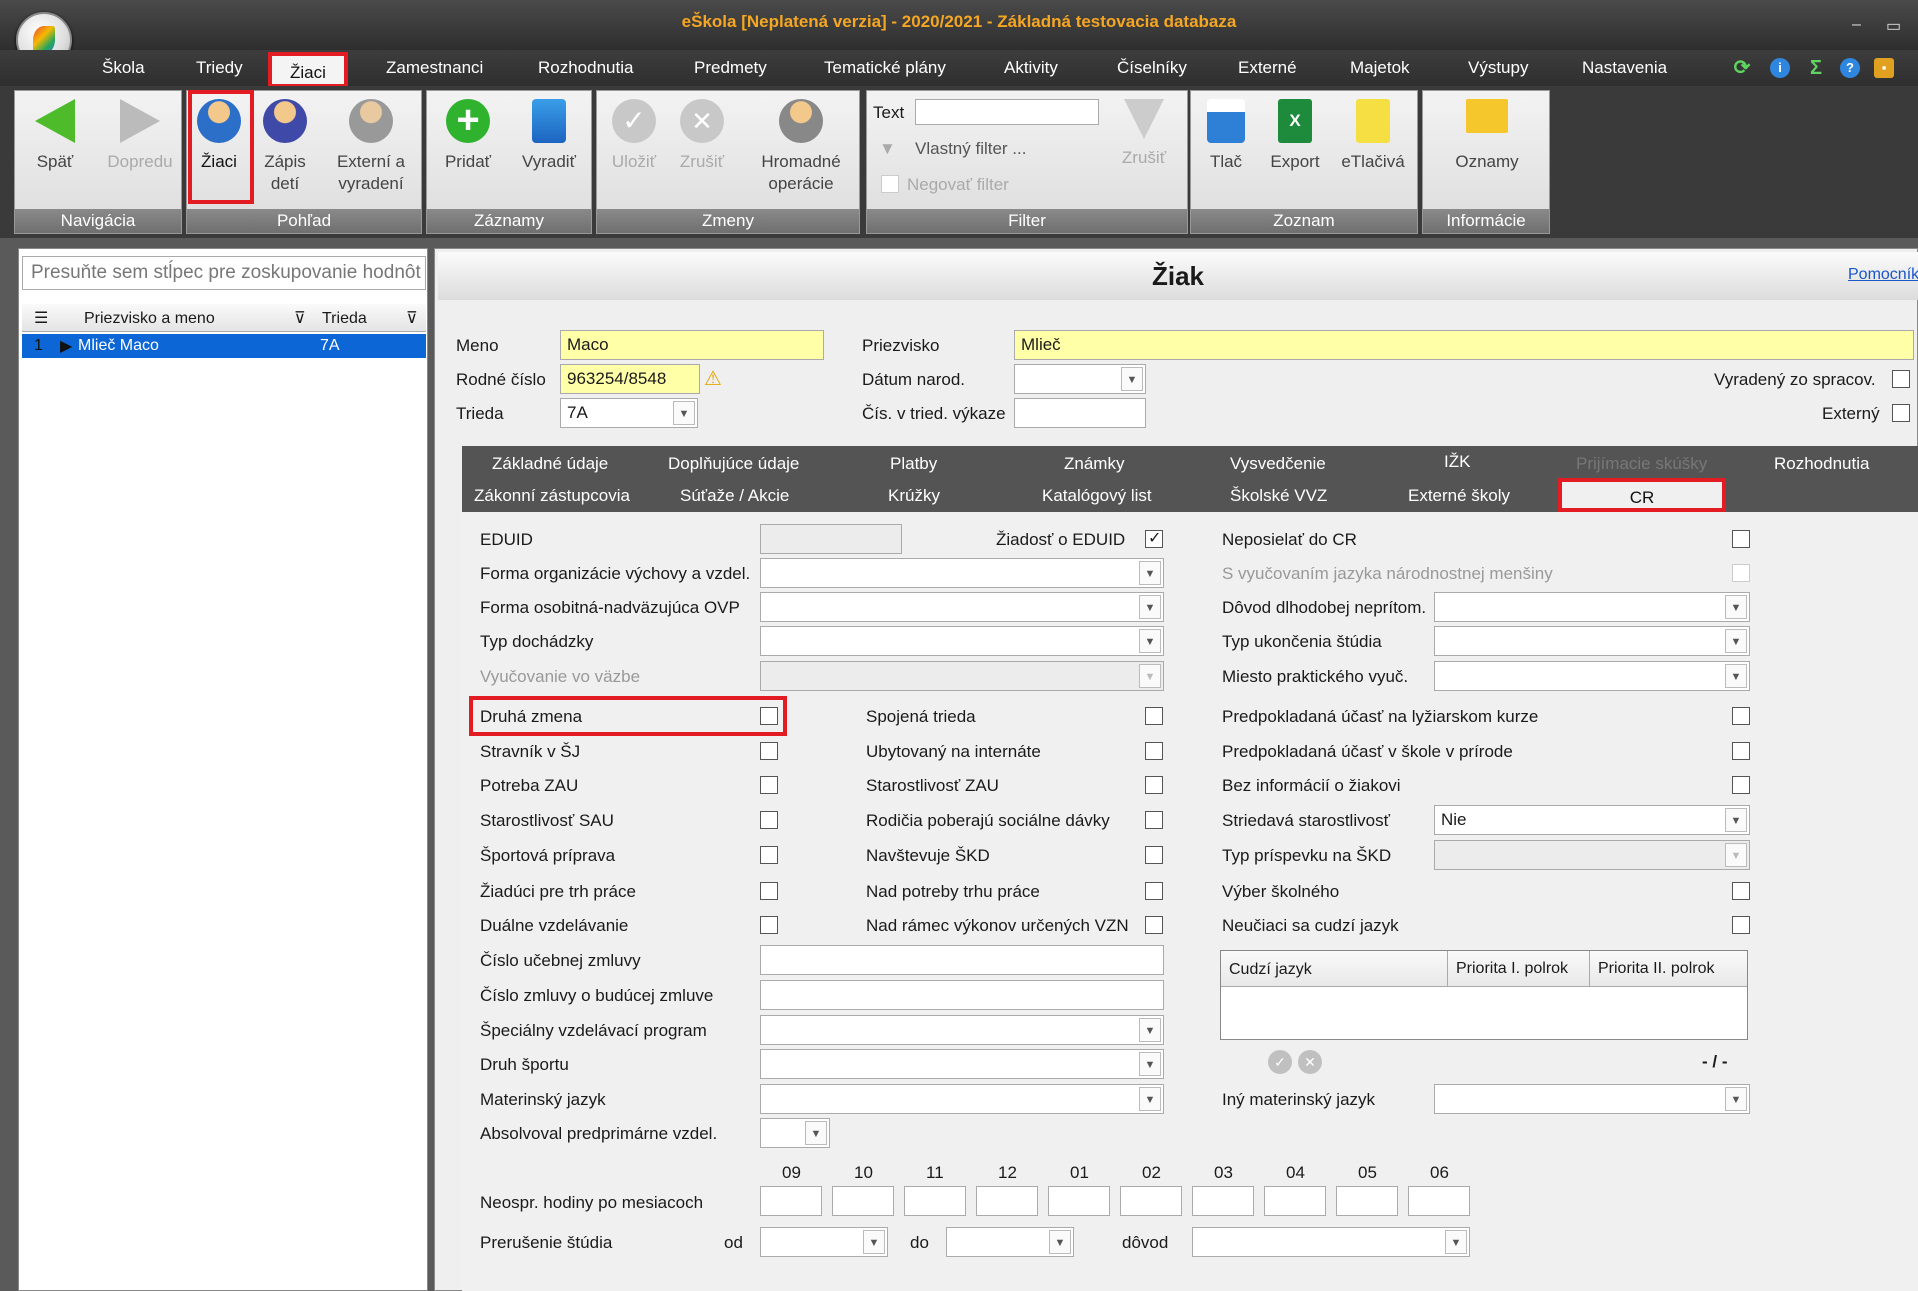 The height and width of the screenshot is (1291, 1918). I want to click on dob-field: ▼, so click(1080, 379).